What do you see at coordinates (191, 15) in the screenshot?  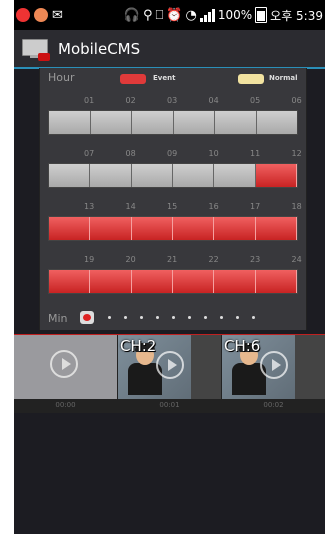 I see `wifi-icon: ◔` at bounding box center [191, 15].